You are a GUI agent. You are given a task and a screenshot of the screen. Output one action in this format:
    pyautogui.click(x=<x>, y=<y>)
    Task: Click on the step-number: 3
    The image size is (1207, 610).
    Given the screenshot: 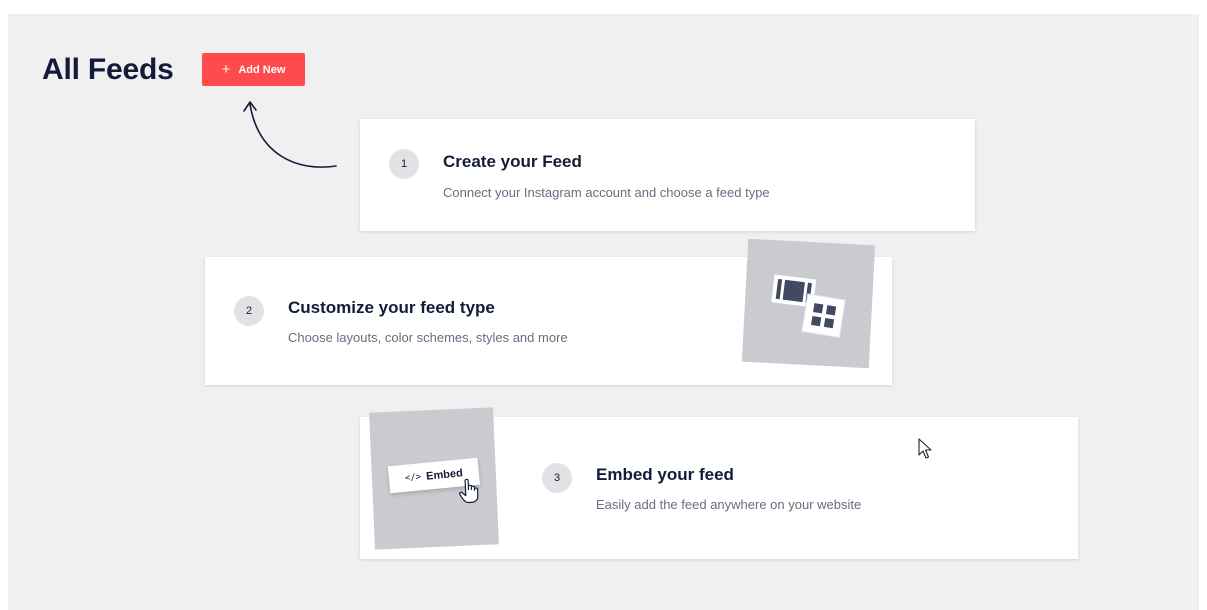 What is the action you would take?
    pyautogui.click(x=557, y=478)
    